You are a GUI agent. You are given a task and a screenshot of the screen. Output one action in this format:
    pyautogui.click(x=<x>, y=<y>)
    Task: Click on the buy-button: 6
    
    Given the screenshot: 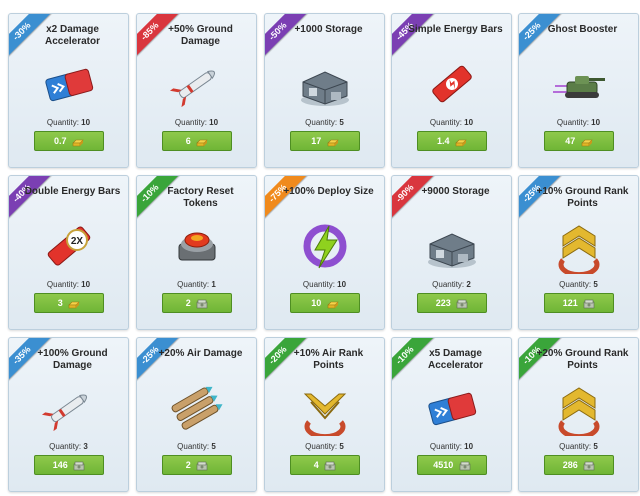 What is the action you would take?
    pyautogui.click(x=197, y=141)
    